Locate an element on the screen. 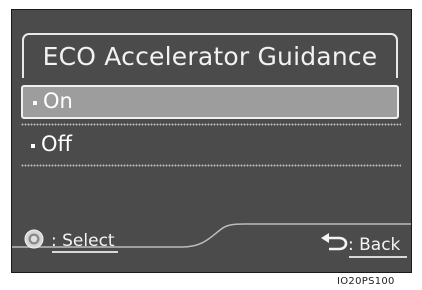  back-underline is located at coordinates (378, 257).